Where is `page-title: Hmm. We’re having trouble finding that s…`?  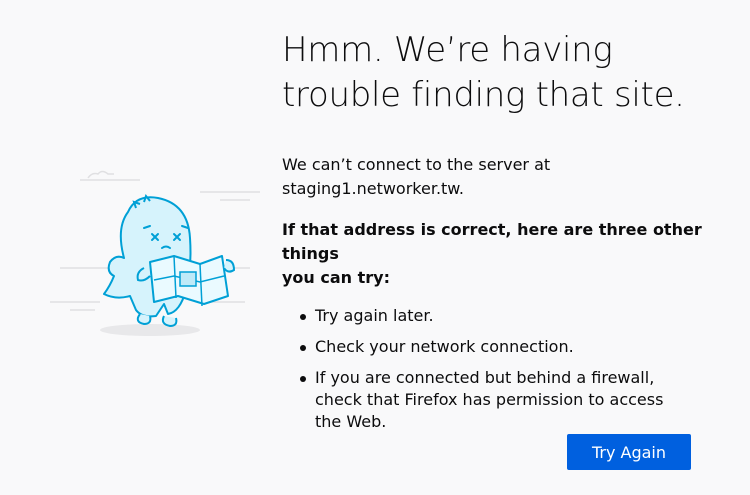 page-title: Hmm. We’re having trouble finding that s… is located at coordinates (497, 73).